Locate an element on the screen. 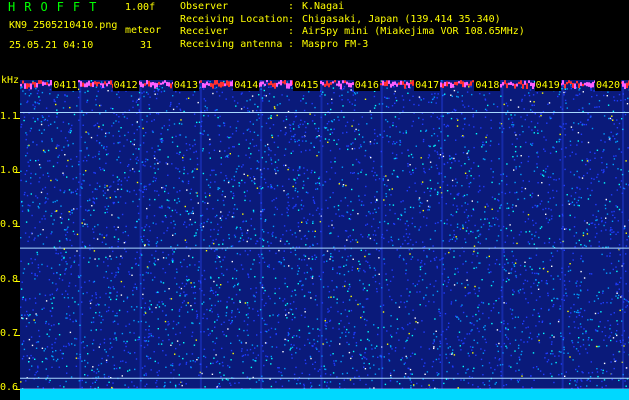 Image resolution: width=629 pixels, height=400 pixels. app-title: HROFFT is located at coordinates (57, 7).